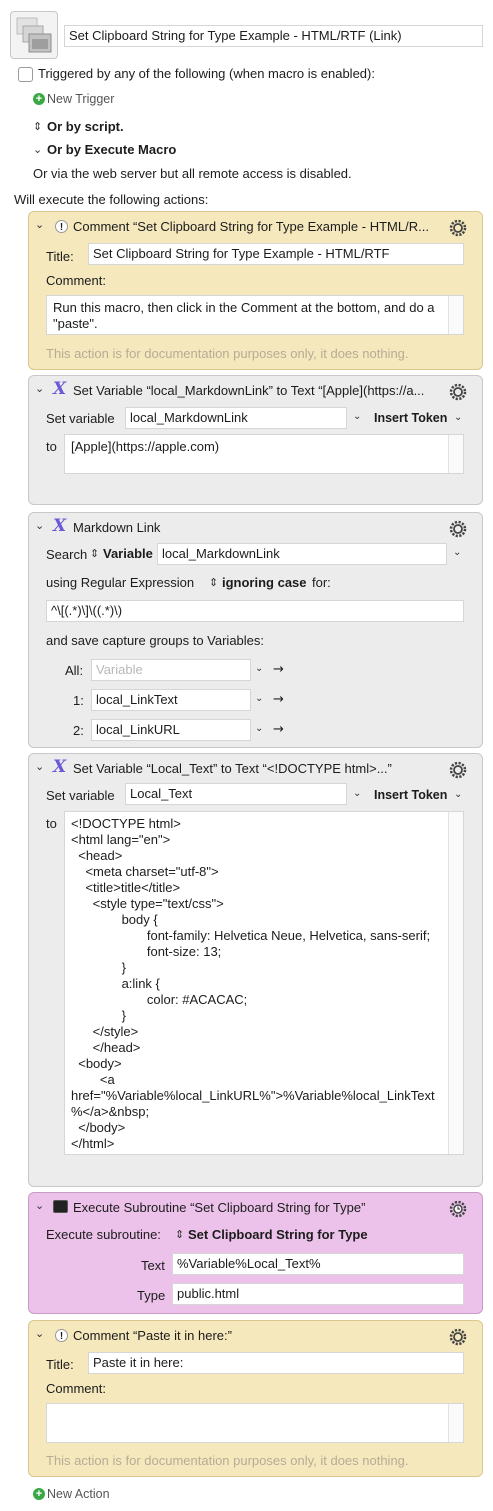 The height and width of the screenshot is (1511, 493). What do you see at coordinates (151, 1295) in the screenshot?
I see `param-type-label: Type` at bounding box center [151, 1295].